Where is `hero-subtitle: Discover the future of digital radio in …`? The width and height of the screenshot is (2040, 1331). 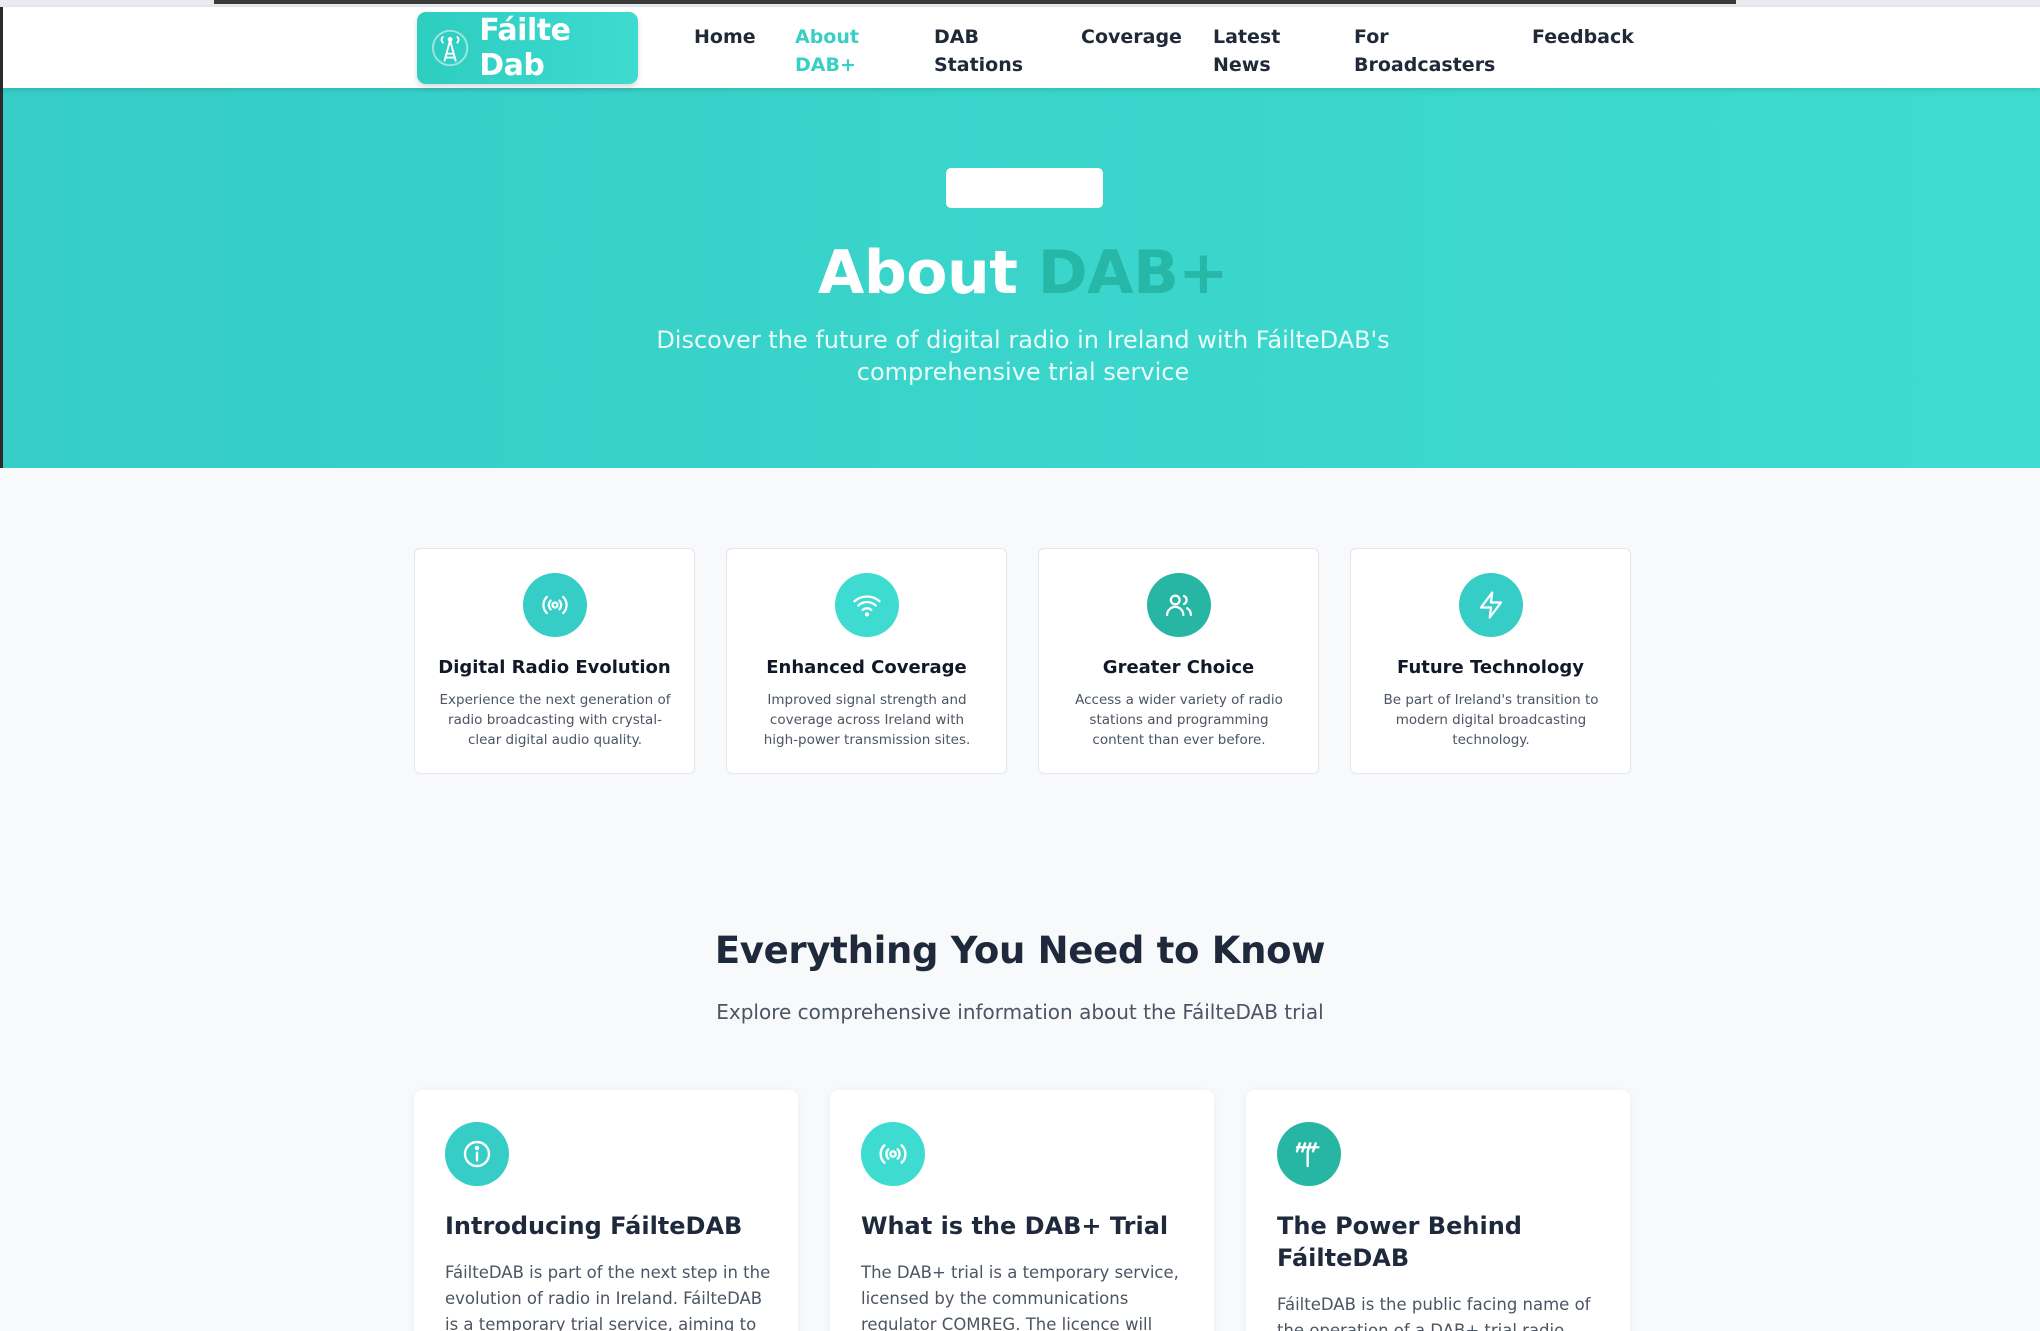
hero-subtitle: Discover the future of digital radio in … is located at coordinates (1023, 356).